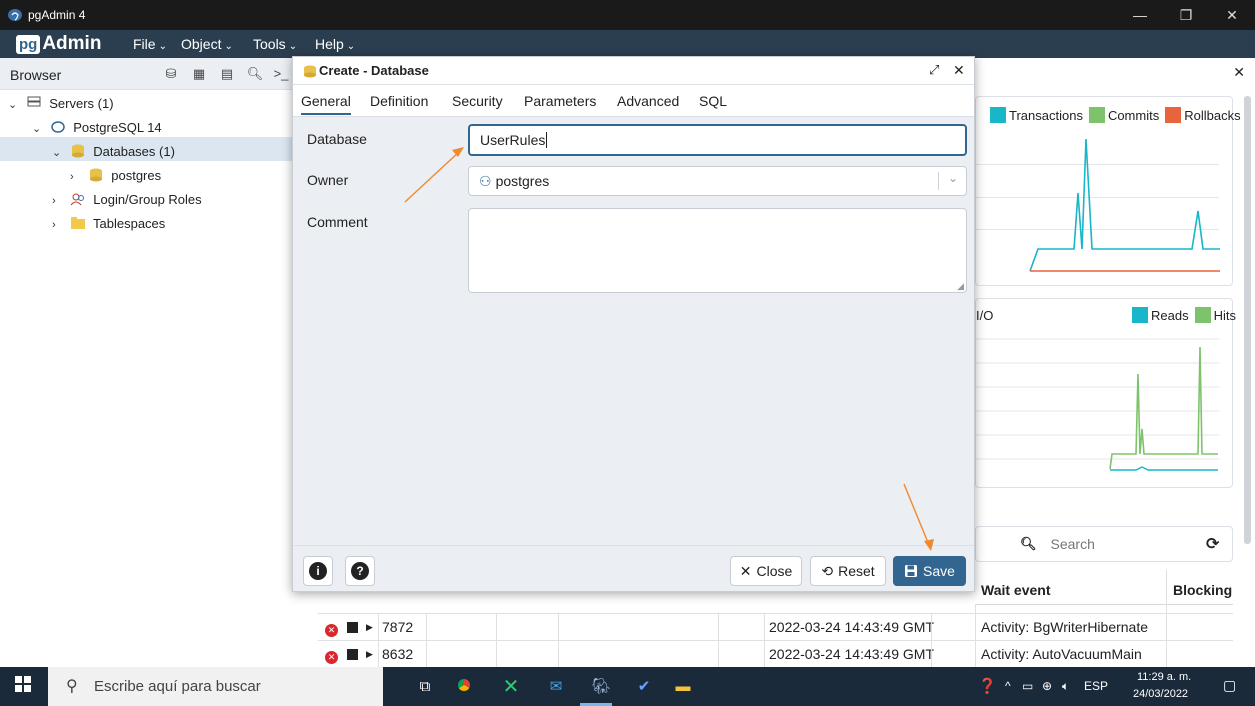 The width and height of the screenshot is (1255, 706). What do you see at coordinates (1111, 115) in the screenshot?
I see `transactions-legend: Transactions Commits Rollbacks` at bounding box center [1111, 115].